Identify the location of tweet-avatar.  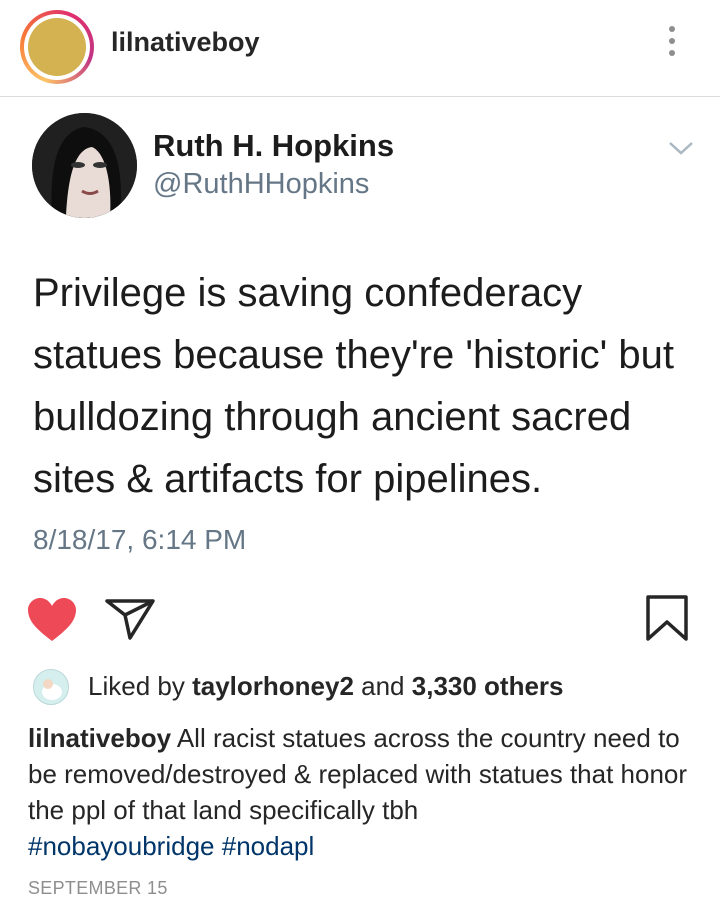
(84, 165).